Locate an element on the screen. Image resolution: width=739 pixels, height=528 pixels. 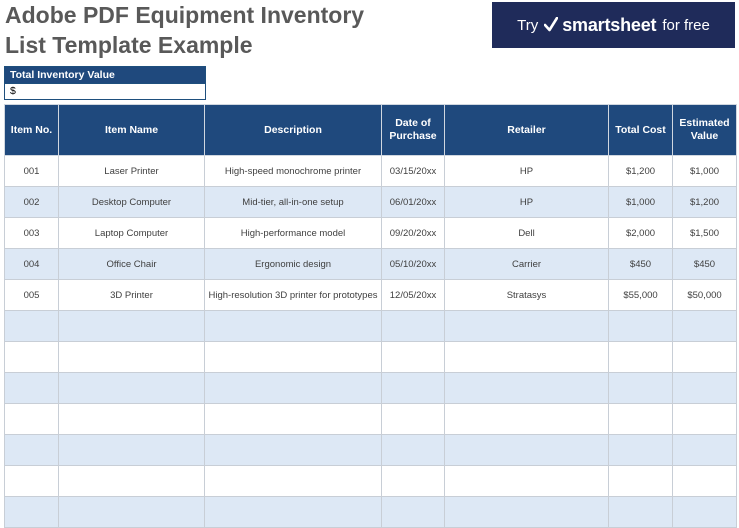
cell-item-no: 003 is located at coordinates (31, 233).